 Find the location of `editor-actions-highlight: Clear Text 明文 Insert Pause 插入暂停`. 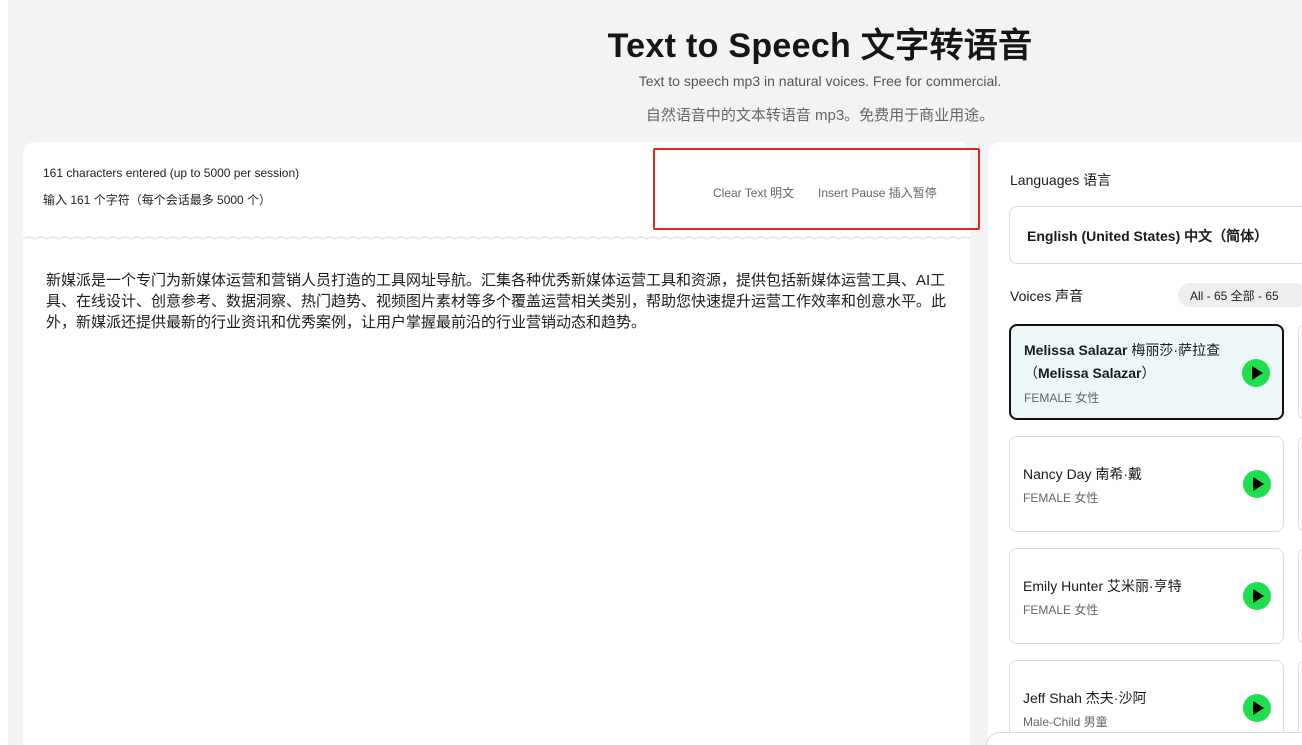

editor-actions-highlight: Clear Text 明文 Insert Pause 插入暂停 is located at coordinates (816, 189).